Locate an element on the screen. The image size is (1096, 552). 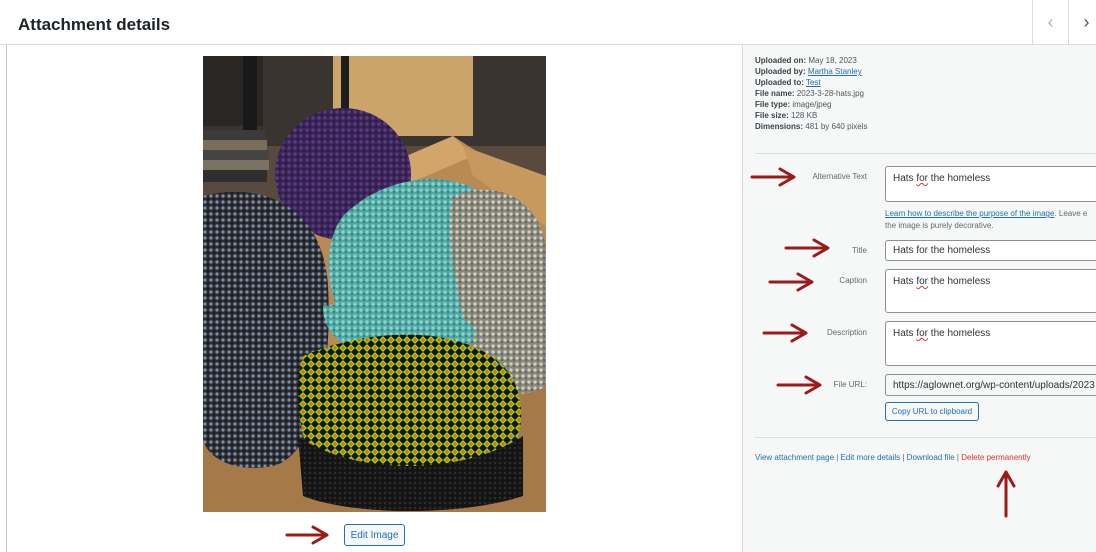
delete-permanently-link: Delete permanently is located at coordinates (995, 457).